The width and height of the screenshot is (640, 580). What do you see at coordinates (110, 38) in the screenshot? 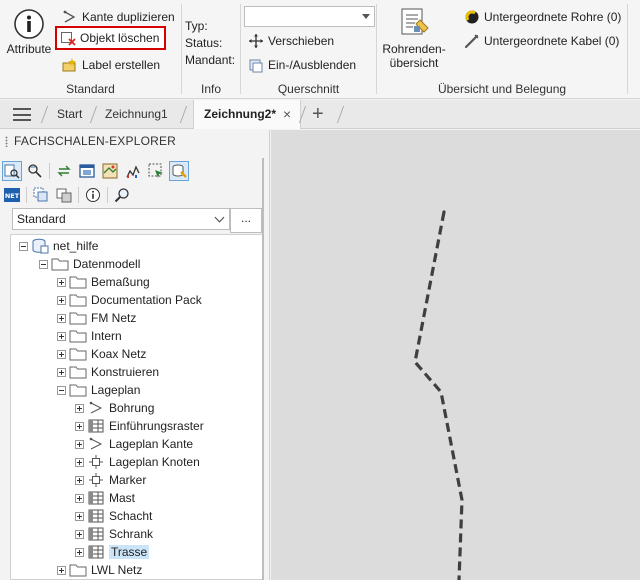
I see `objekt-loeschen-button: Objekt löschen` at bounding box center [110, 38].